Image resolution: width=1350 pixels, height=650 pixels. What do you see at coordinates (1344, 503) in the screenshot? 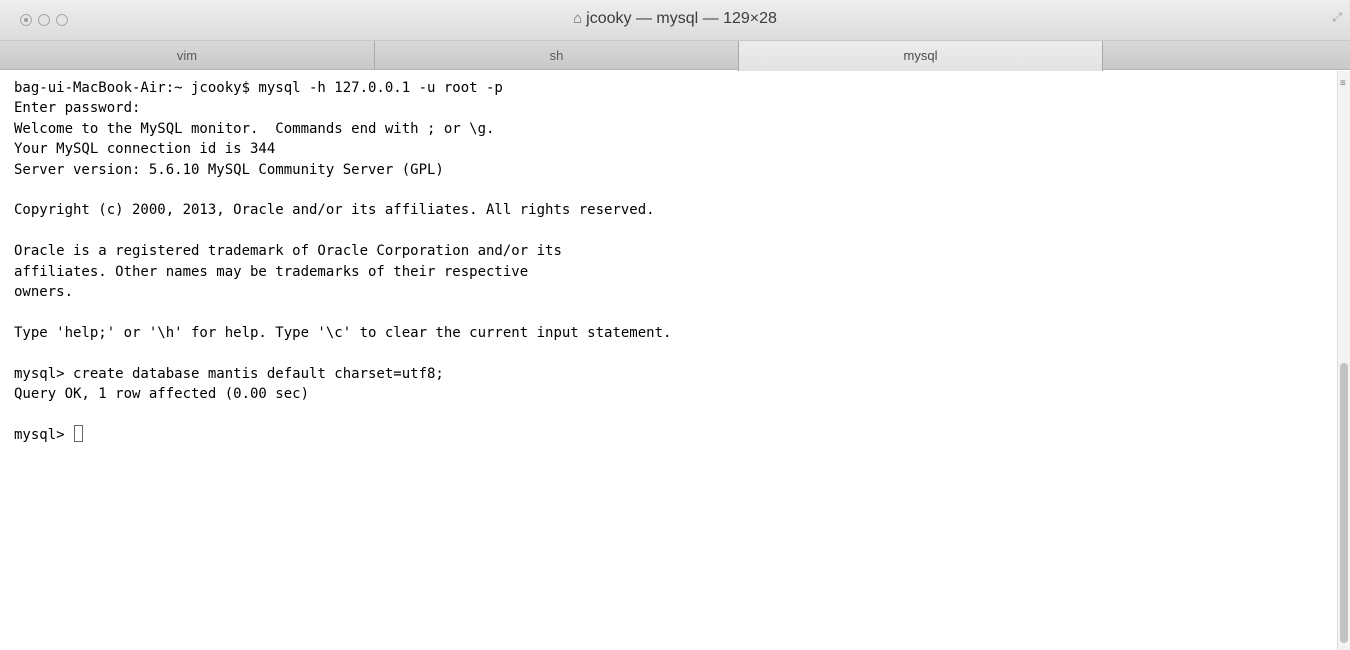
I see `scrollbar-thumb` at bounding box center [1344, 503].